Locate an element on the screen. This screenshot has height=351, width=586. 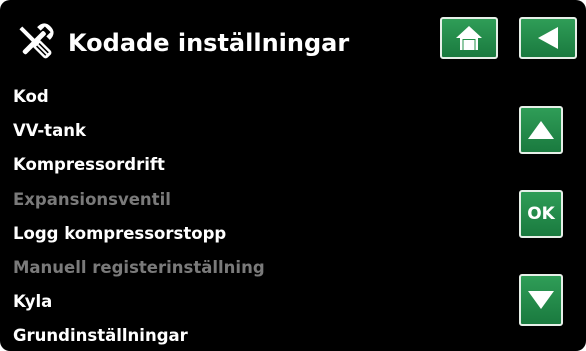
menu-item-kompressordrift: Kompressordrift is located at coordinates (139, 165).